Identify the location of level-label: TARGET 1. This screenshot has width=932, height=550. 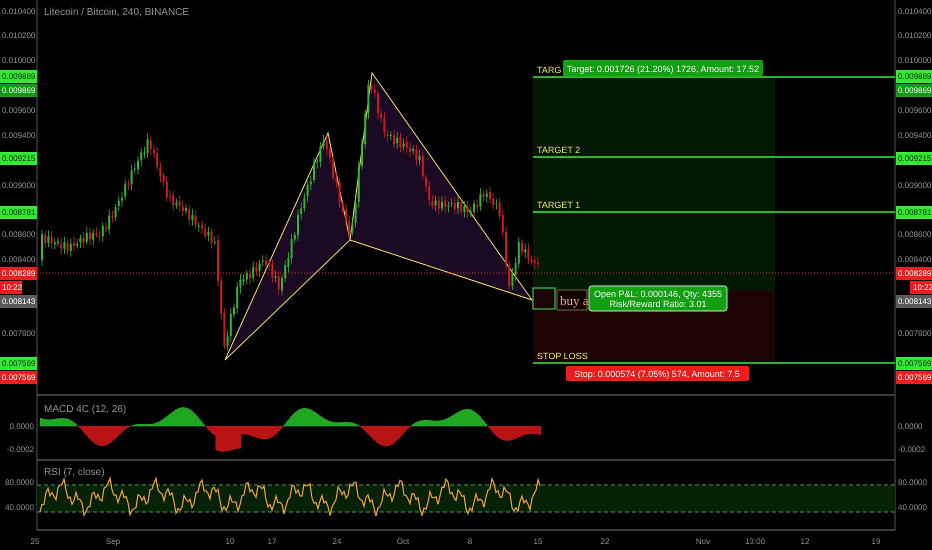
(558, 205).